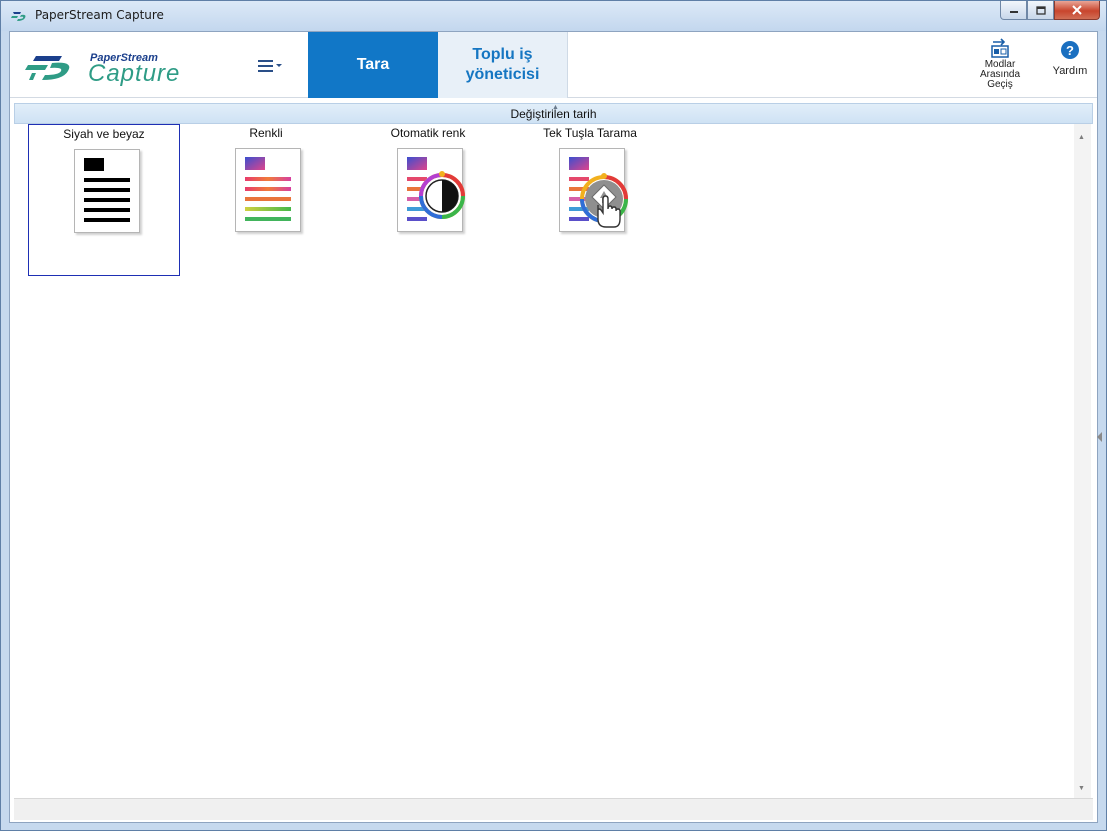 Image resolution: width=1107 pixels, height=831 pixels. I want to click on tab-batch-label-line2: yöneticisi, so click(502, 74).